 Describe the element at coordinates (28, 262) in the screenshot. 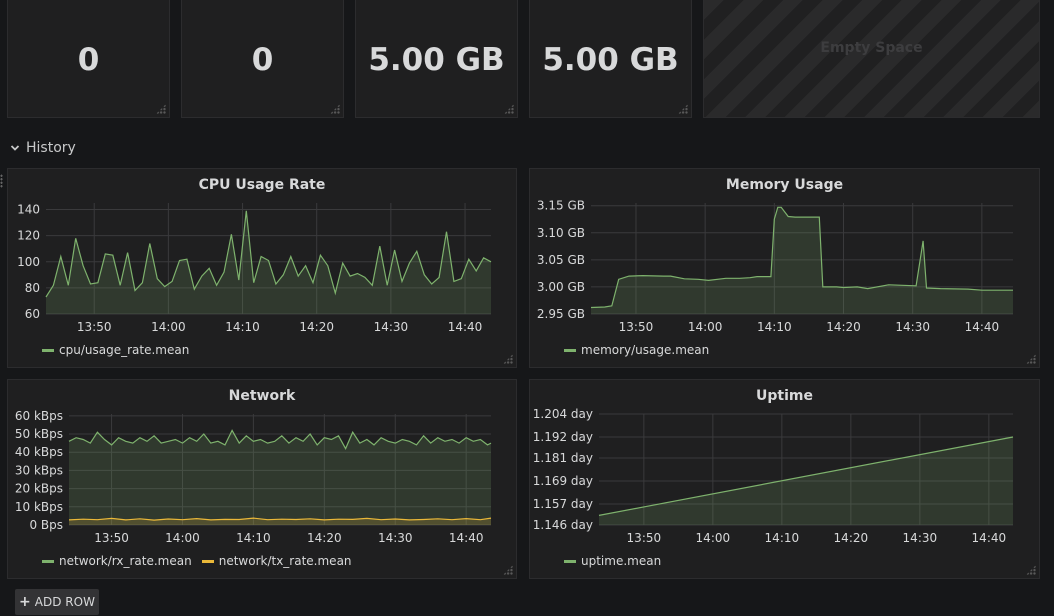

I see `y-tick-label: 100` at that location.